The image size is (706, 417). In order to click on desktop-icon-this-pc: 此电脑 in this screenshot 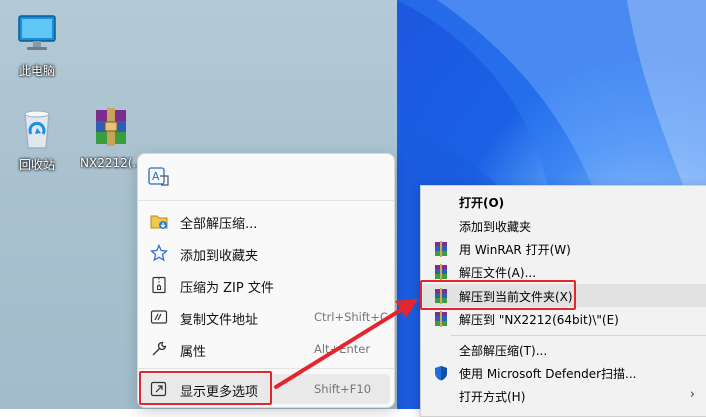, I will do `click(37, 44)`.